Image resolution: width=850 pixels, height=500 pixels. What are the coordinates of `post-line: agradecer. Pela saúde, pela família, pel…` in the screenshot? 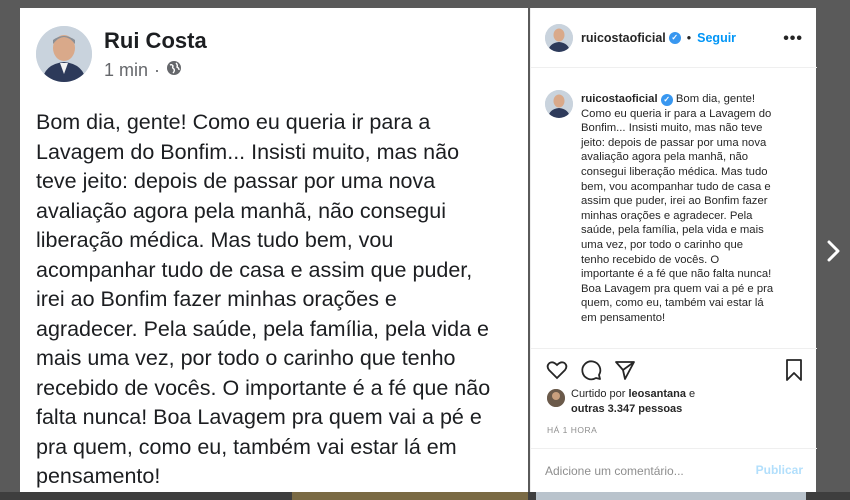 It's located at (262, 328).